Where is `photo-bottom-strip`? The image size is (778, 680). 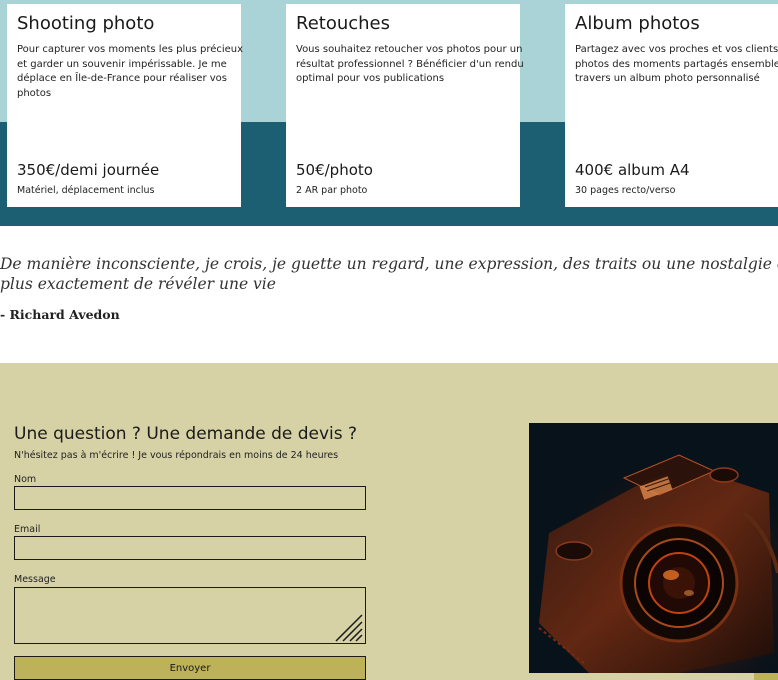
photo-bottom-strip is located at coordinates (641, 676).